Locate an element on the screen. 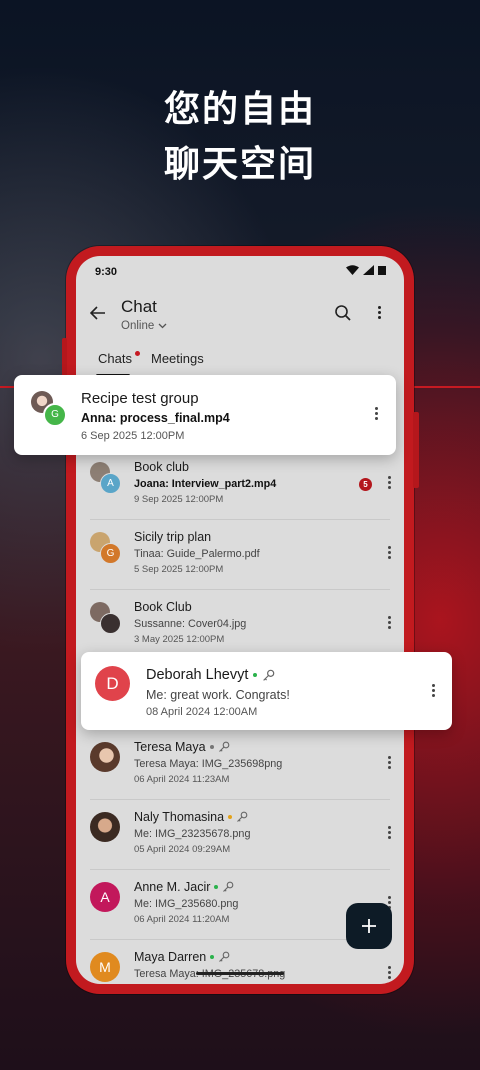 This screenshot has width=480, height=1070. chat-name: Book Club is located at coordinates (163, 607).